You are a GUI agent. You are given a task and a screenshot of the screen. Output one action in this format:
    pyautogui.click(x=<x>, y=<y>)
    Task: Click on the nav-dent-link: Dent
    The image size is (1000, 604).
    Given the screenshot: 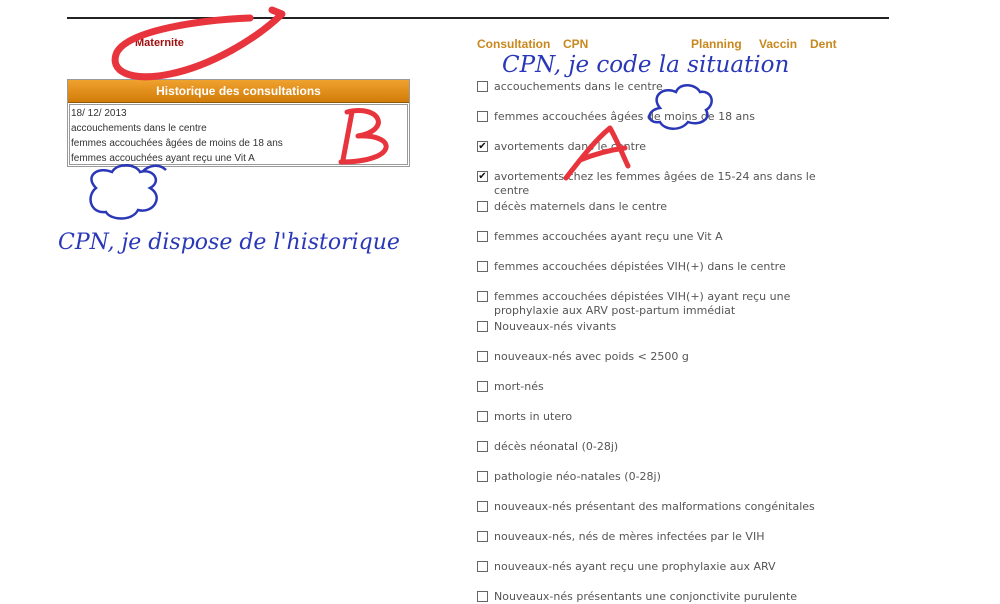 What is the action you would take?
    pyautogui.click(x=823, y=44)
    